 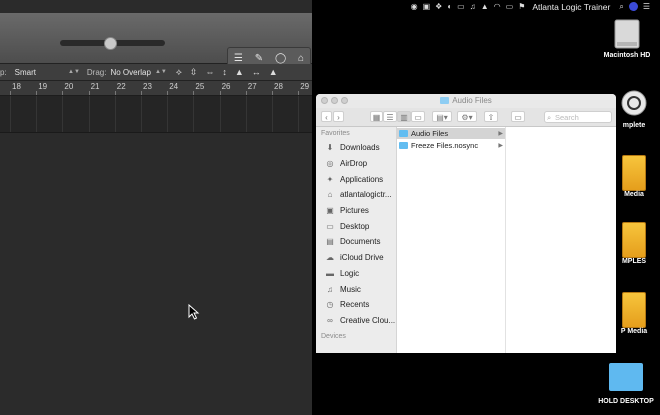 I want to click on note-pad-icon: ✎, so click(x=259, y=58).